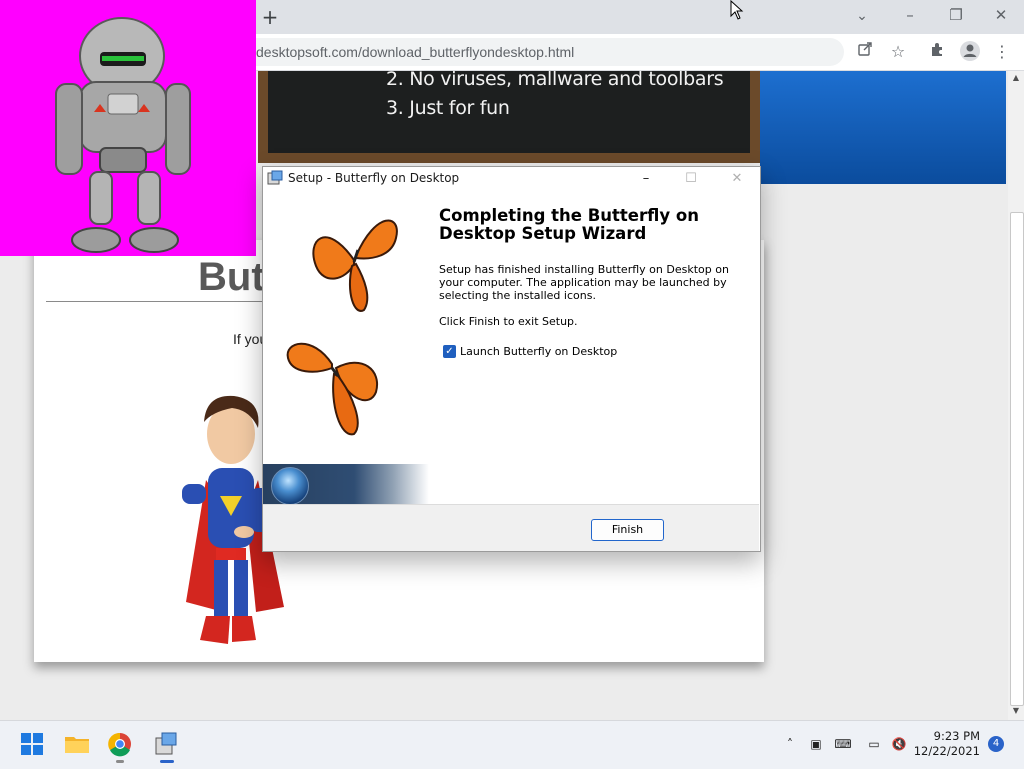 The image size is (1024, 769). What do you see at coordinates (77, 744) in the screenshot?
I see `file-explorer-icon` at bounding box center [77, 744].